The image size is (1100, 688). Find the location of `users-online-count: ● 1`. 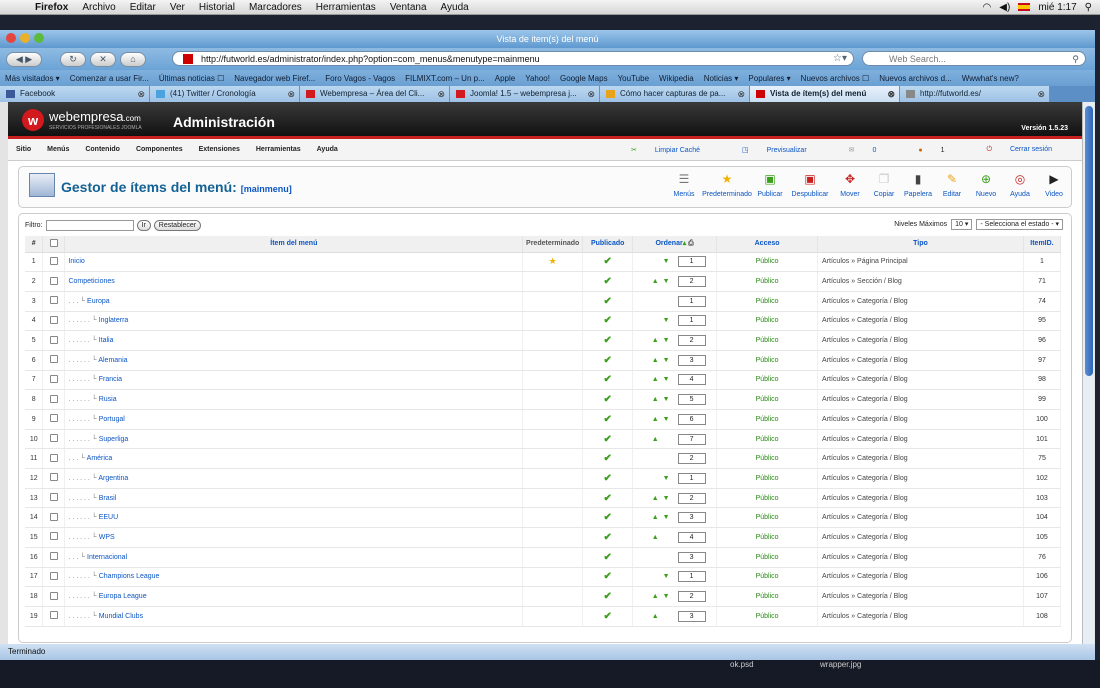

users-online-count: ● 1 is located at coordinates (931, 150).